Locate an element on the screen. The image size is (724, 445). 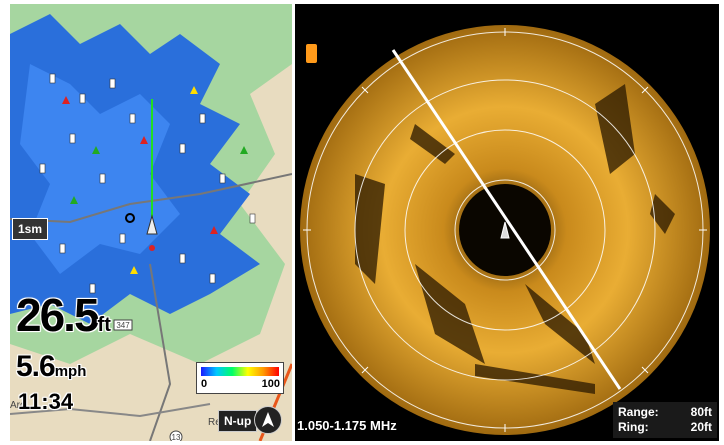
ring-value: 20ft is located at coordinates (701, 427).